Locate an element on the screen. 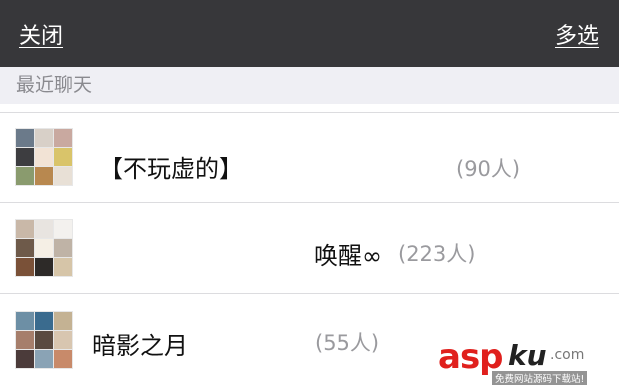  chat-name: 【不玩虚的】 is located at coordinates (171, 169).